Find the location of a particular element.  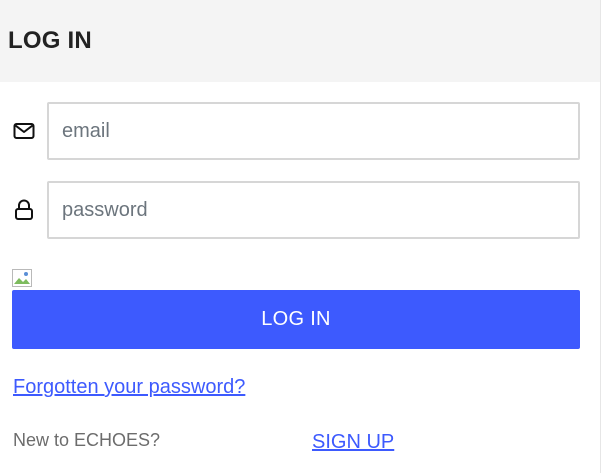

password-row is located at coordinates (296, 210).